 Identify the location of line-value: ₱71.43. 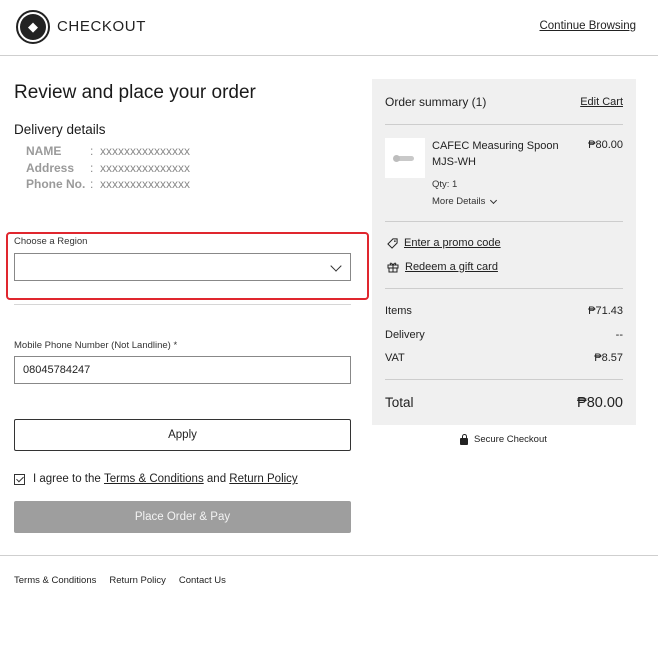
(605, 311).